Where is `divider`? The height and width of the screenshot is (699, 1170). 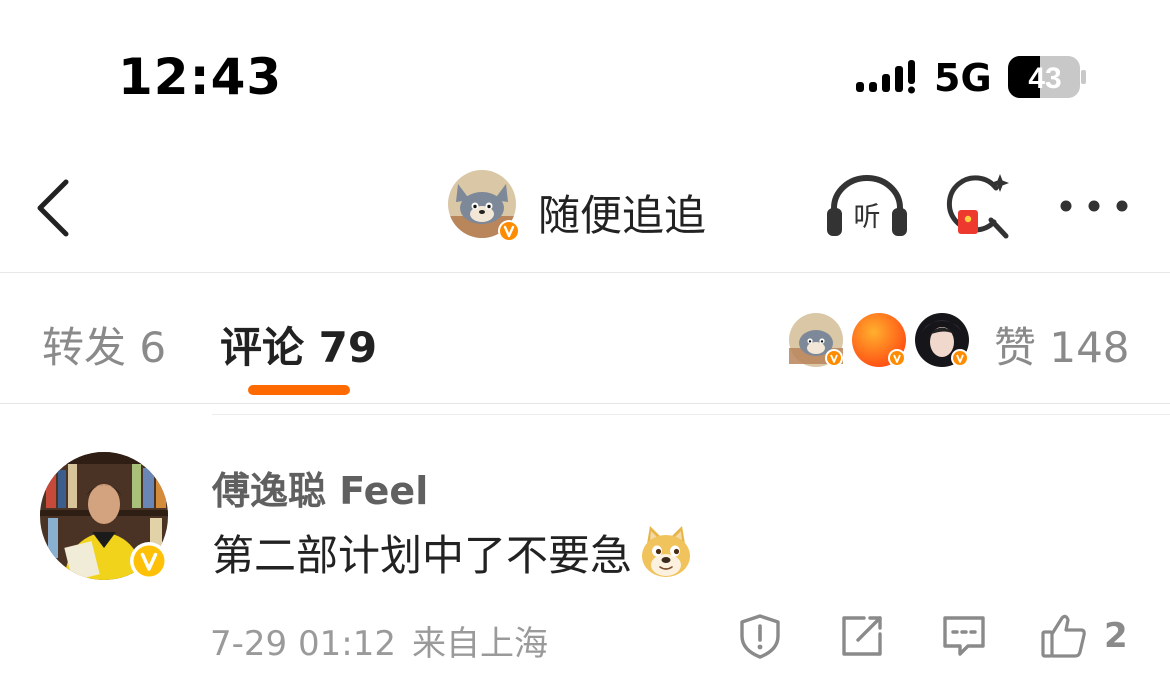 divider is located at coordinates (691, 414).